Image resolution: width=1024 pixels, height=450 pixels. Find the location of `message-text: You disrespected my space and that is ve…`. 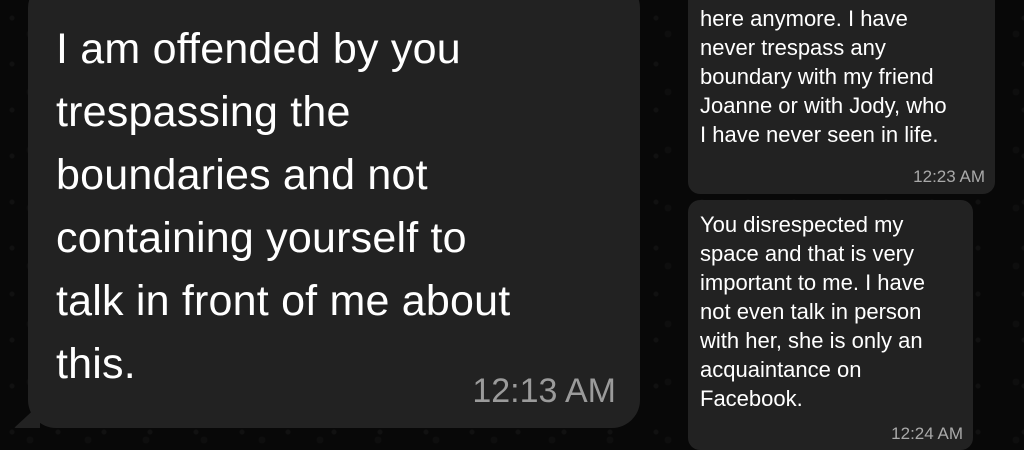

message-text: You disrespected my space and that is ve… is located at coordinates (812, 311).